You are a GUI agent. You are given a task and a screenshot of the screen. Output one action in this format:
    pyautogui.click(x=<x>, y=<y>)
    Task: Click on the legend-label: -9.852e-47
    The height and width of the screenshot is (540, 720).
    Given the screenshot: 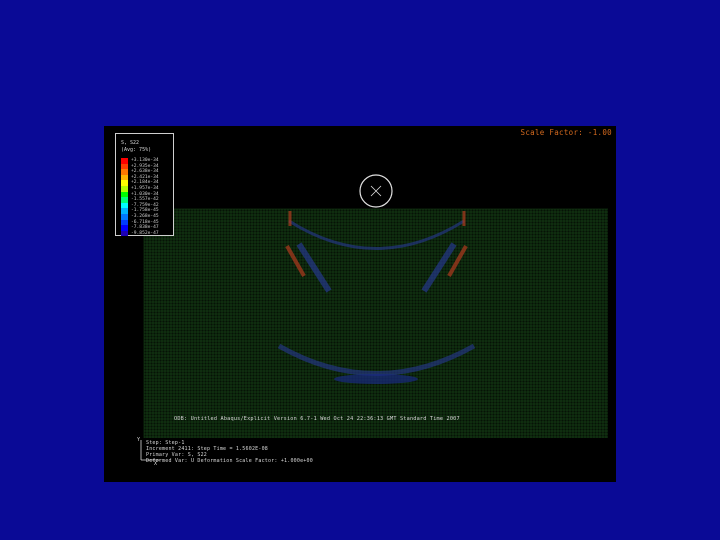 What is the action you would take?
    pyautogui.click(x=145, y=233)
    